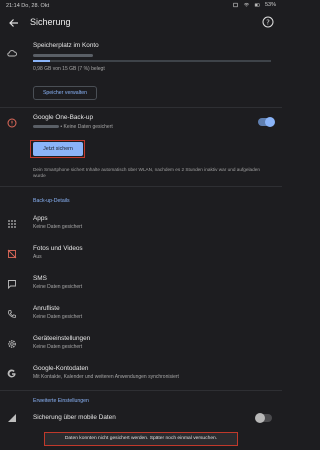 This screenshot has height=450, width=320. I want to click on apps-grid-icon, so click(12, 224).